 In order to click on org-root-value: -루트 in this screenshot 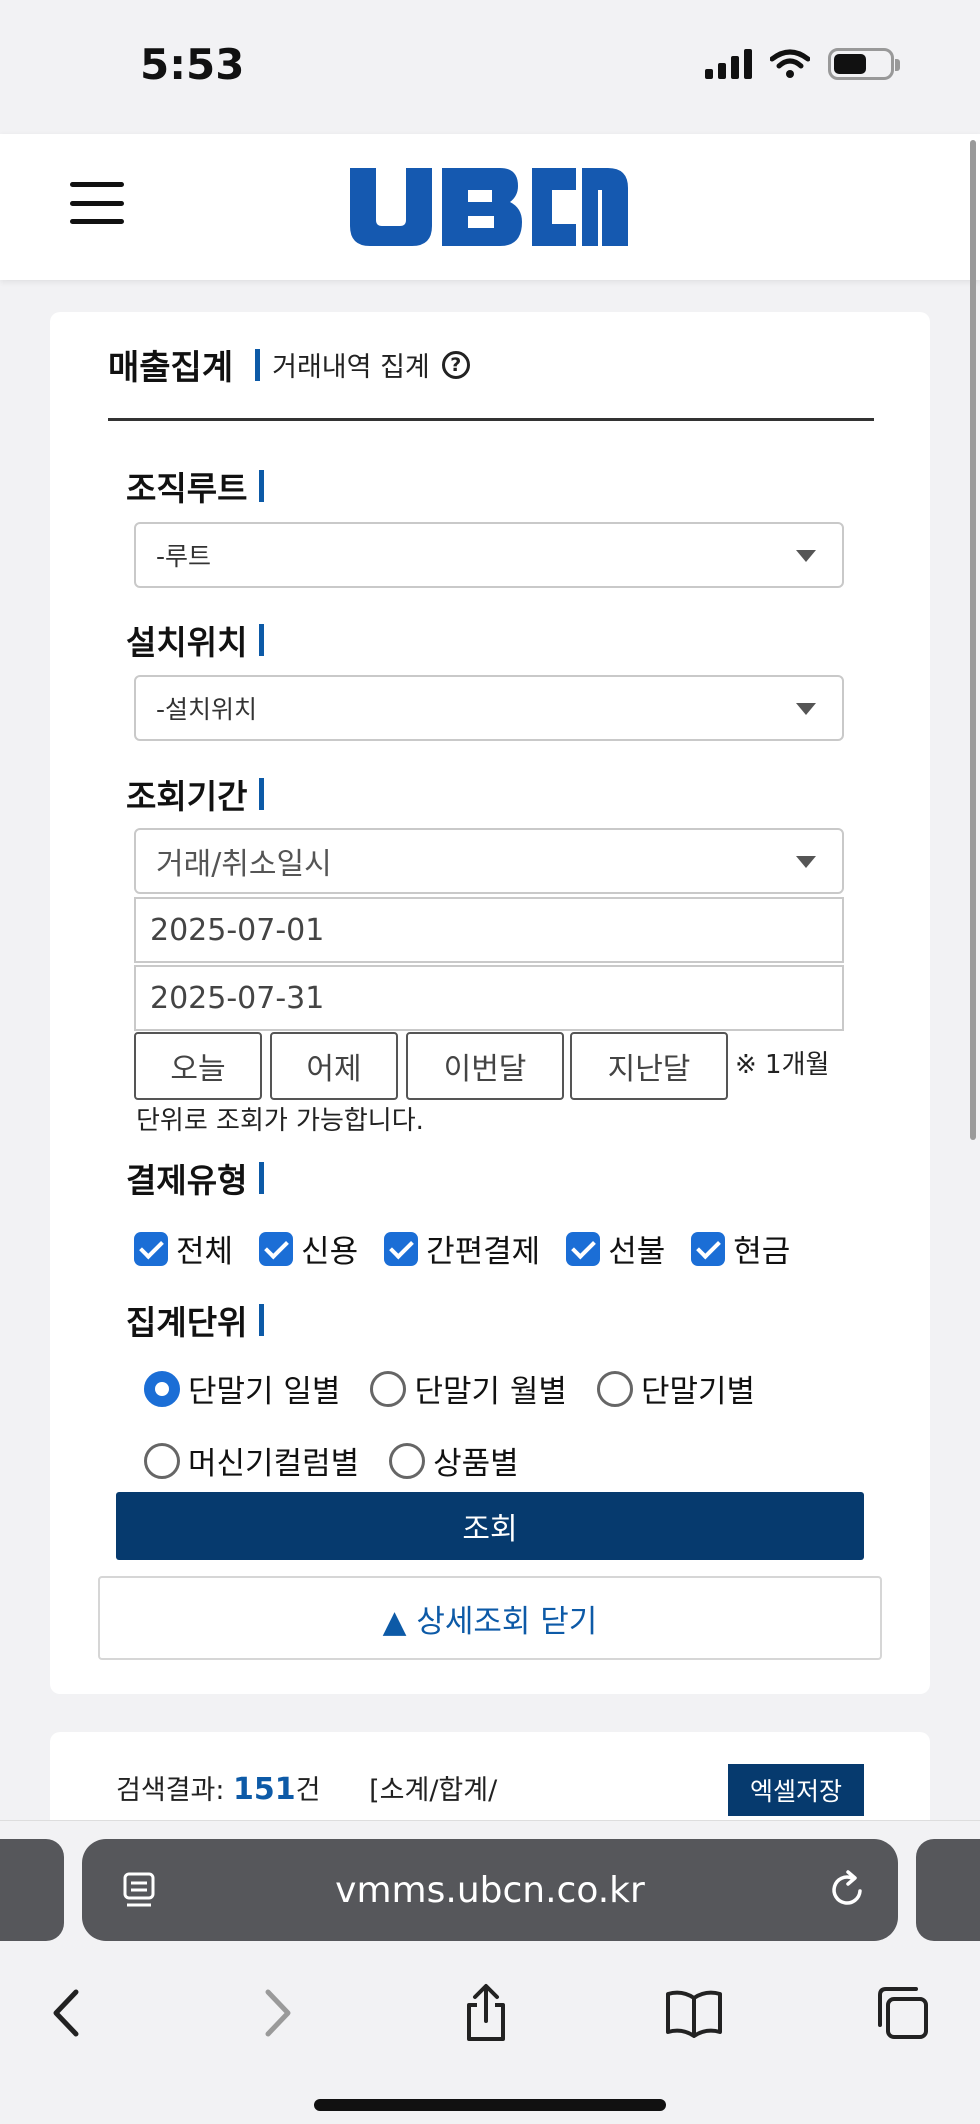, I will do `click(184, 556)`.